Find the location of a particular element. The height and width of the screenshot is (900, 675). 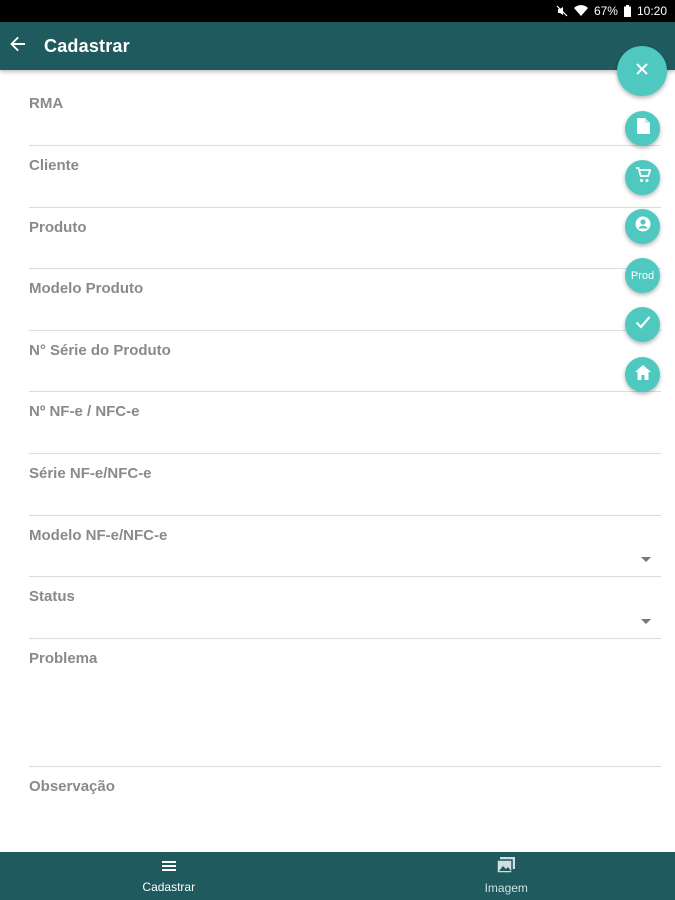

battery-percent: 67% is located at coordinates (605, 11).